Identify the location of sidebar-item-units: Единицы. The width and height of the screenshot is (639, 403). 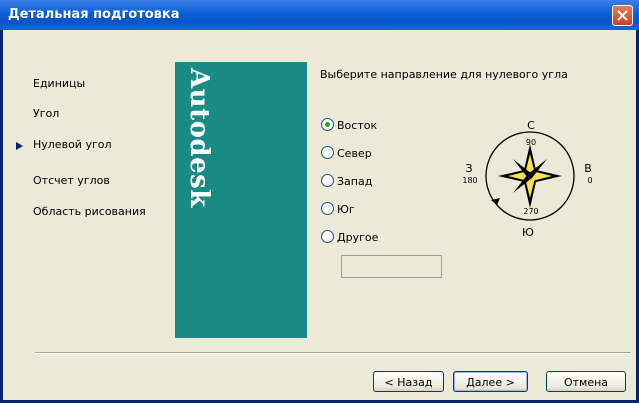
(59, 83).